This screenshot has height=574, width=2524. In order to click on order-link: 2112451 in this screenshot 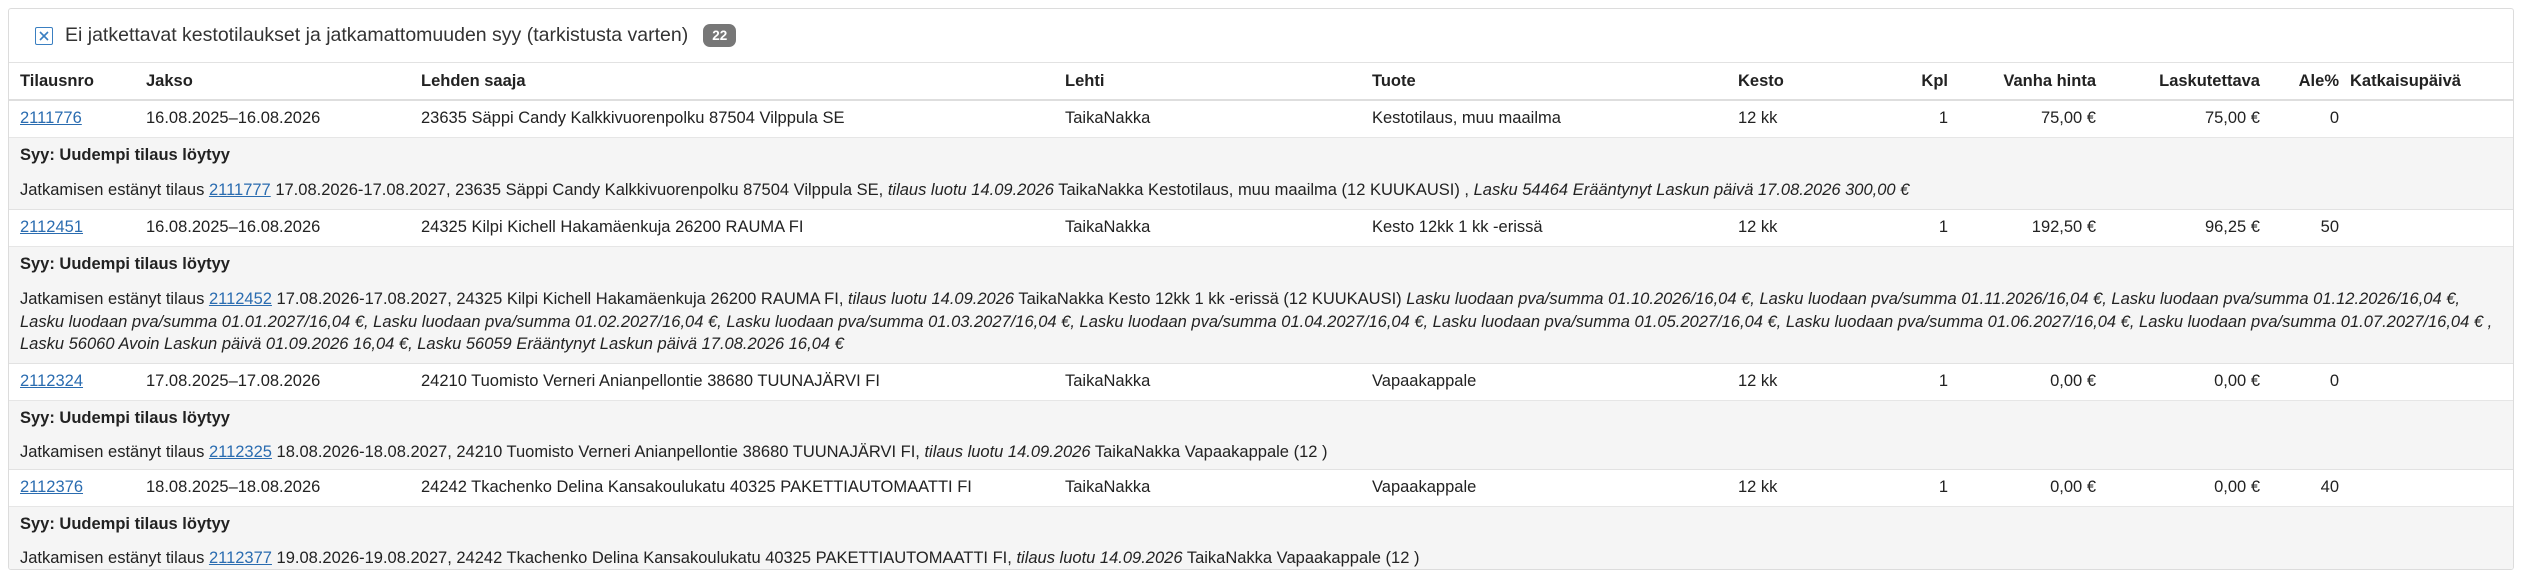, I will do `click(51, 227)`.